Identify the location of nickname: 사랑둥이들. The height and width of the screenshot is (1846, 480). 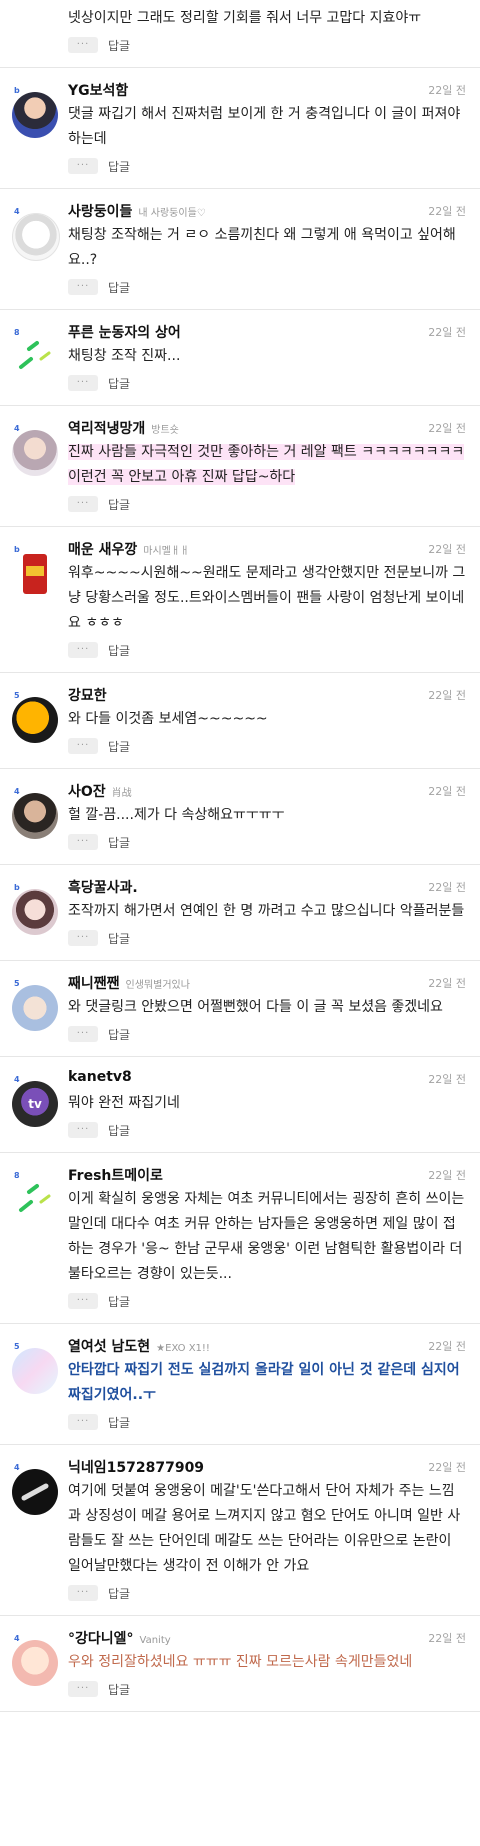
(100, 211).